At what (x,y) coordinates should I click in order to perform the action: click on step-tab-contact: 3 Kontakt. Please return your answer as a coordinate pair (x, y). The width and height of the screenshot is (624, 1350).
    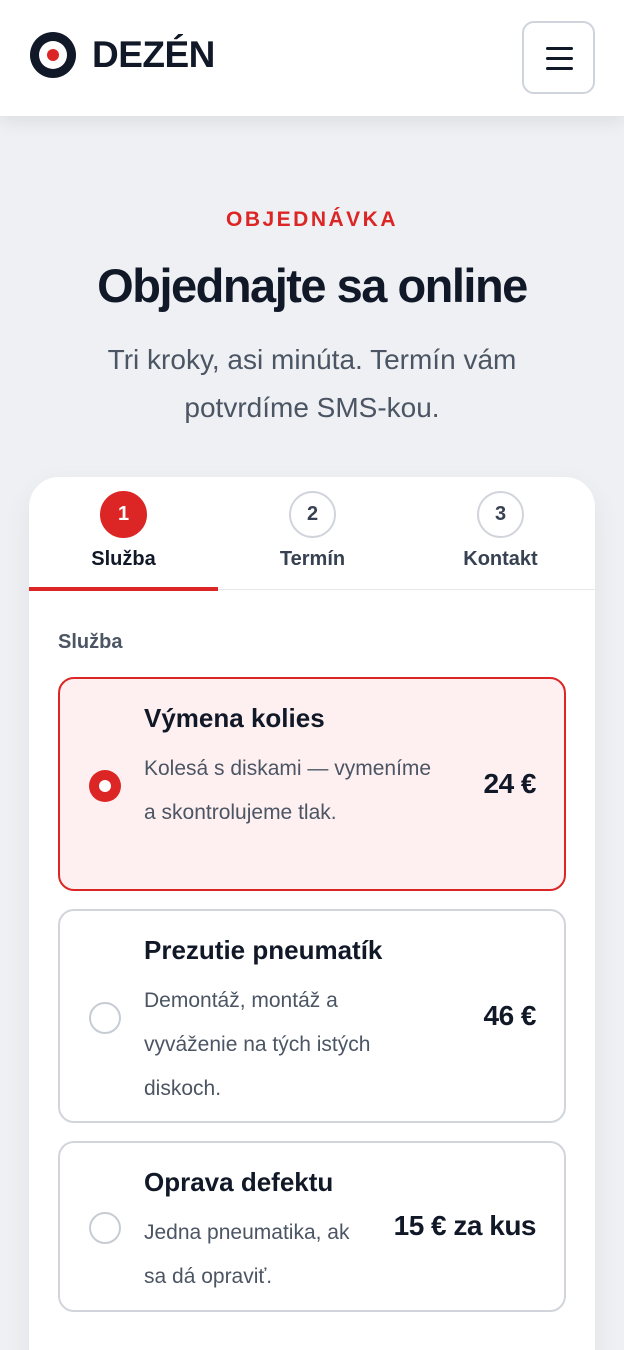
    Looking at the image, I should click on (500, 533).